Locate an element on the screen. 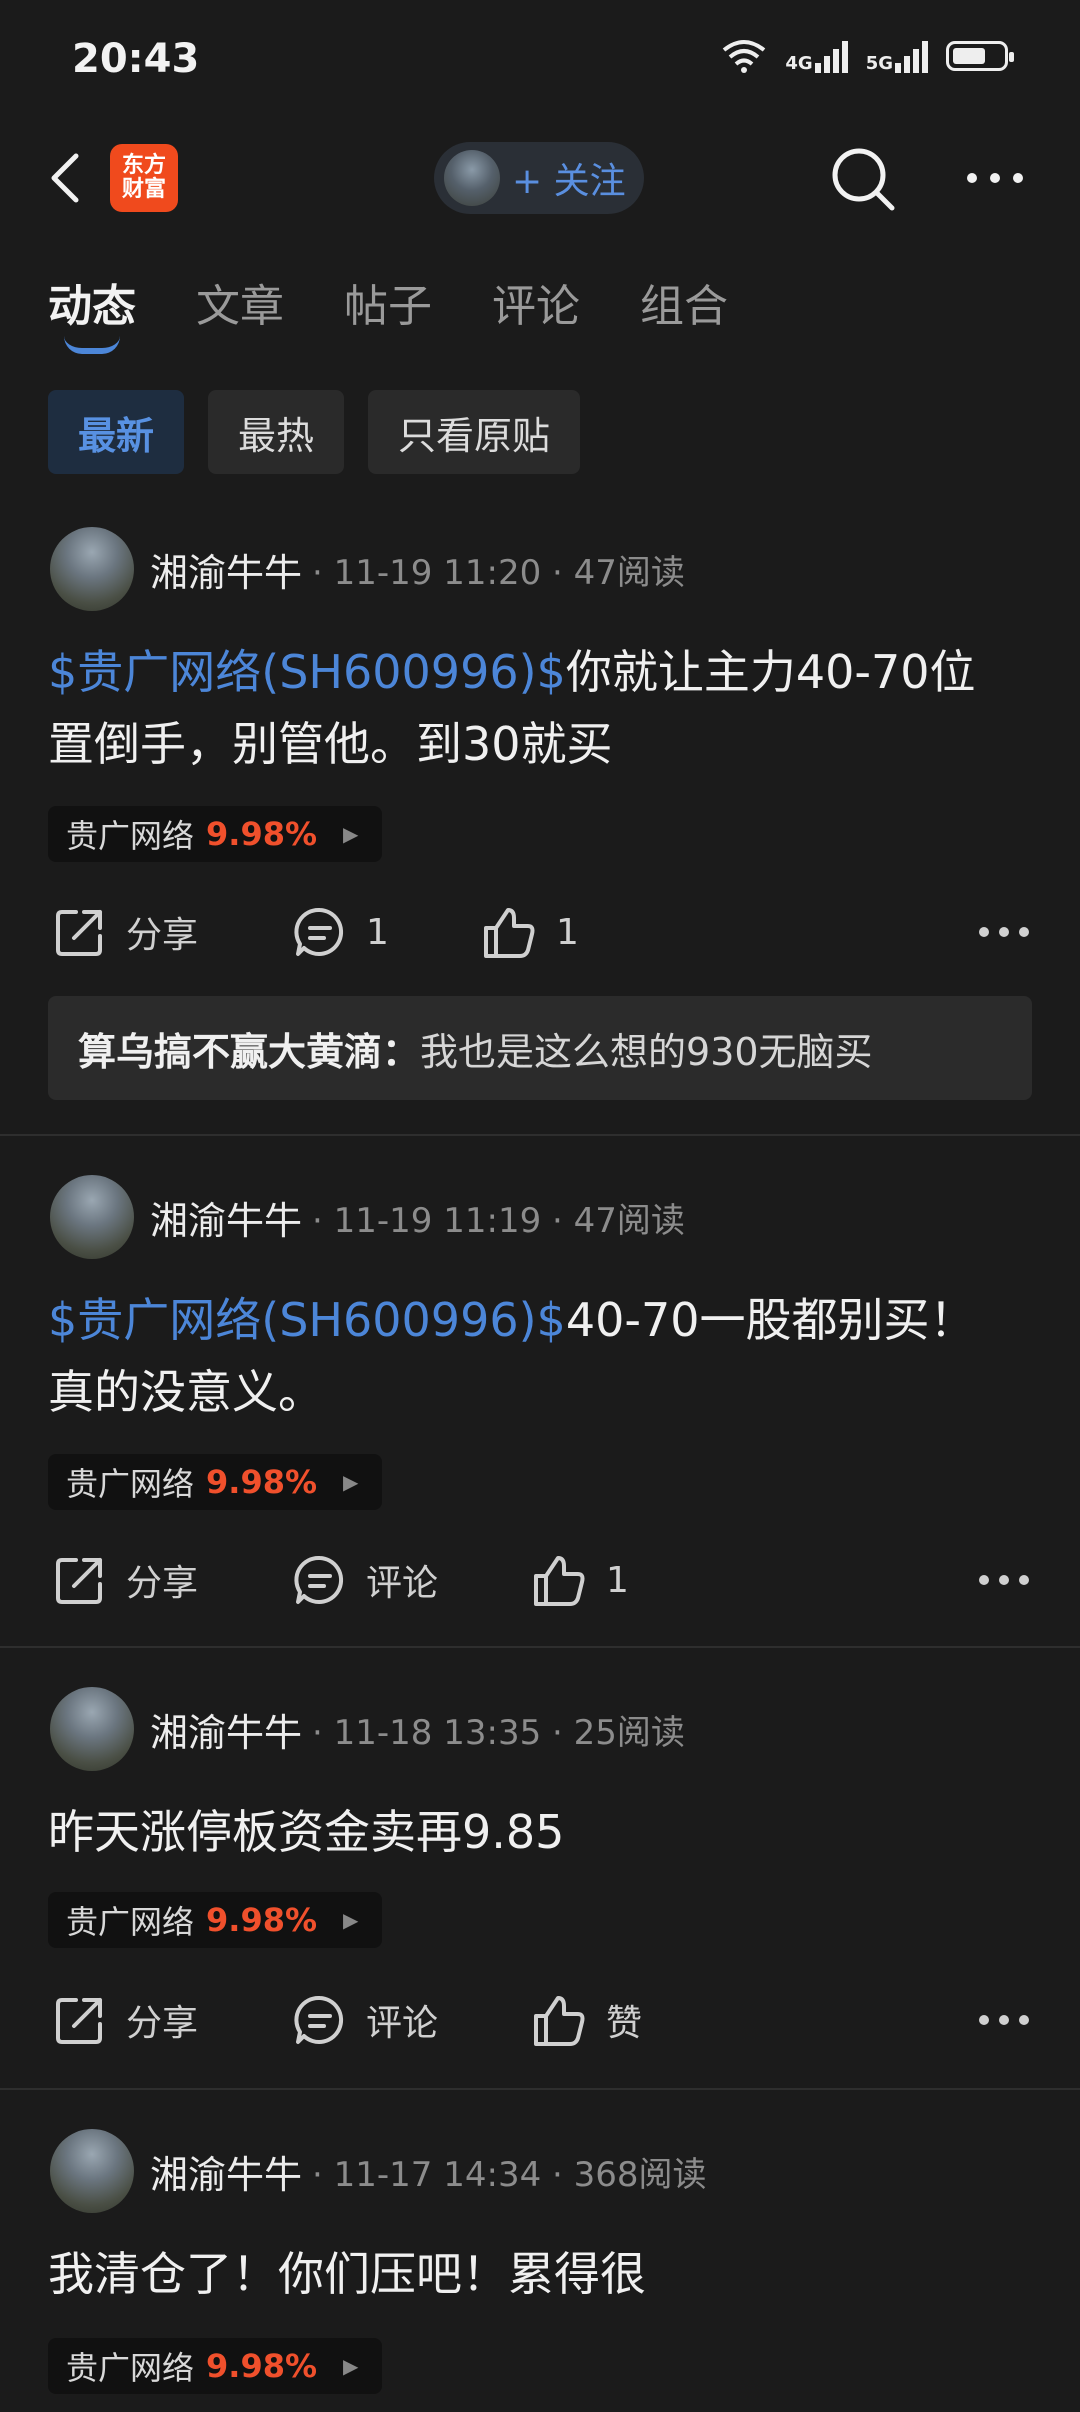  status-icons: 4G 5G is located at coordinates (867, 56).